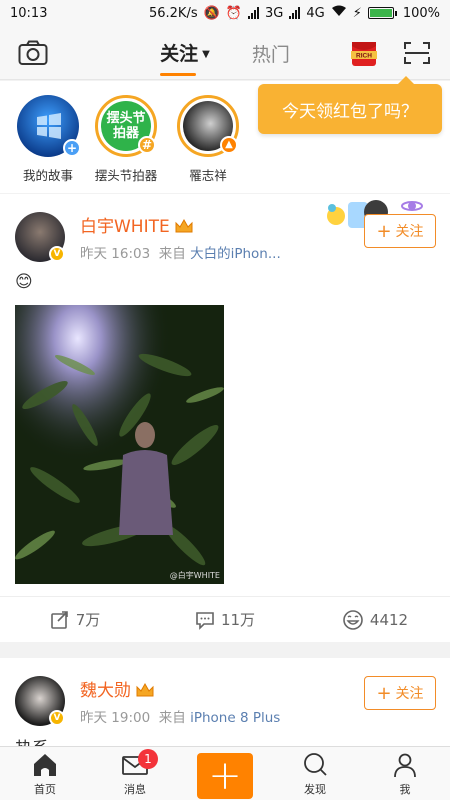  I want to click on comment-button: 11万, so click(225, 619).